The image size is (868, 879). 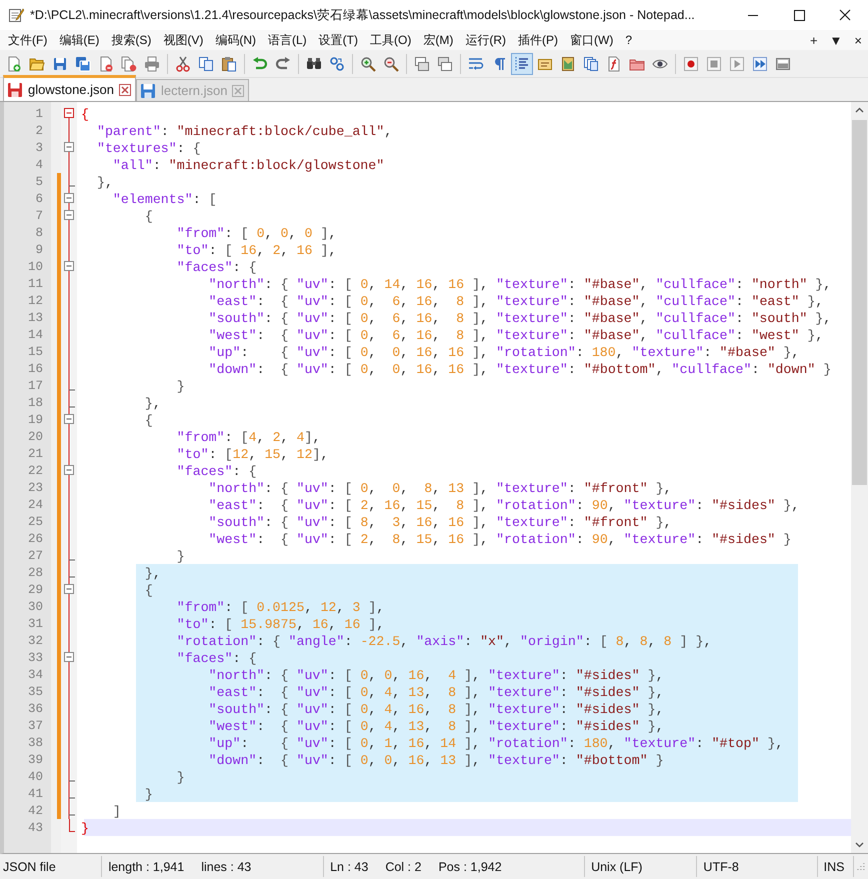 What do you see at coordinates (83, 64) in the screenshot?
I see `save-all-icon` at bounding box center [83, 64].